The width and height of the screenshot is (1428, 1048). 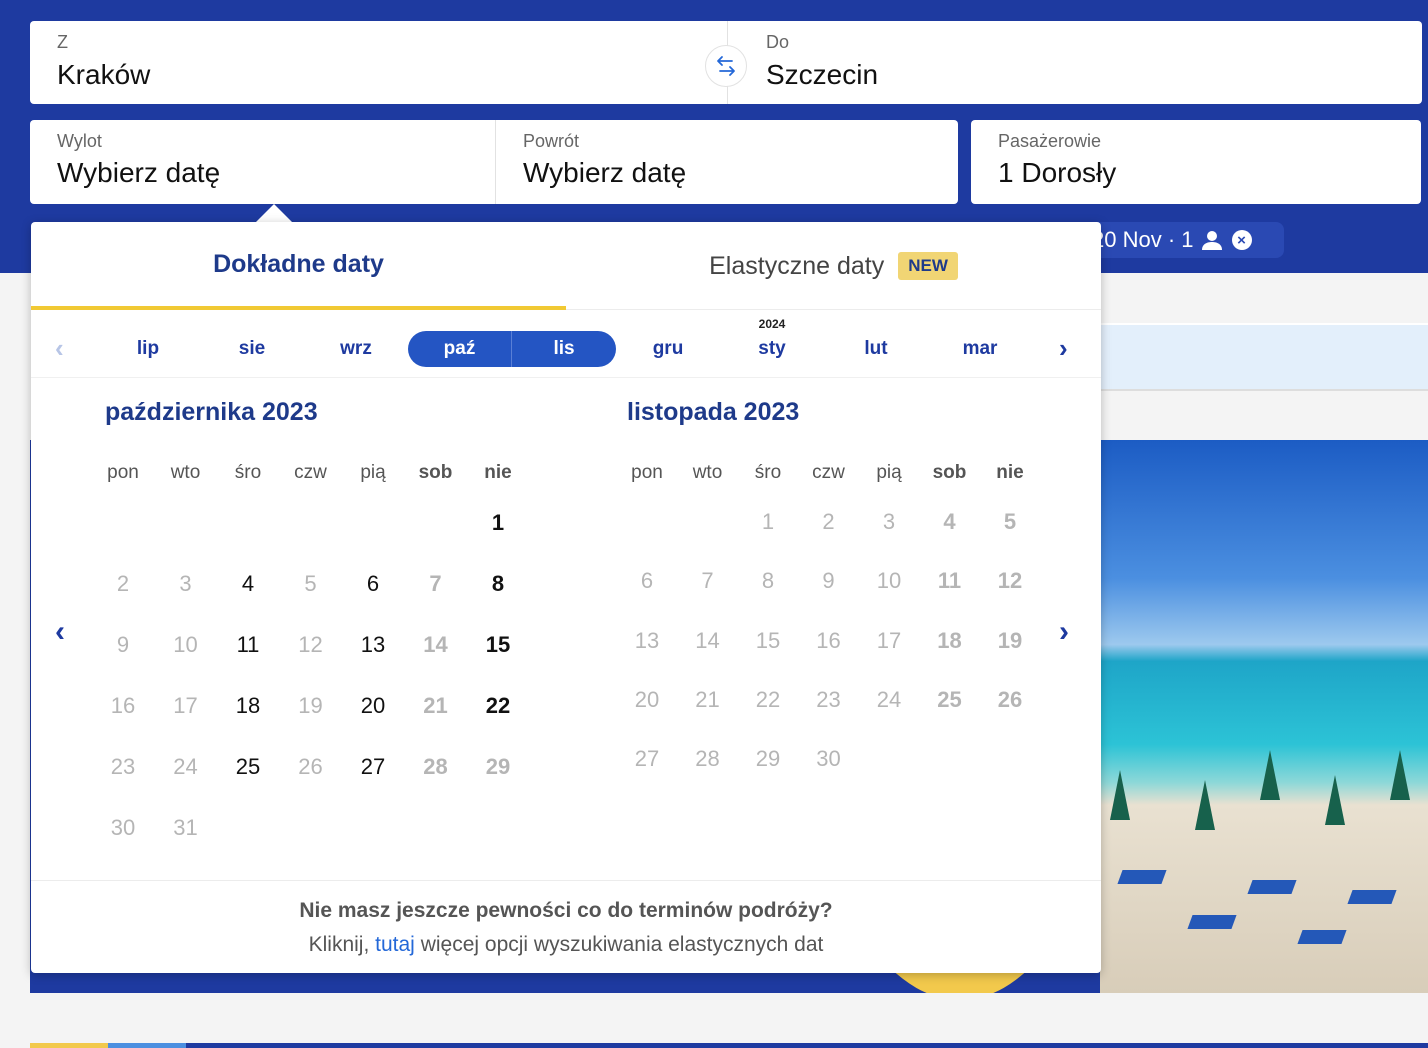 I want to click on weekday-header: sob, so click(x=949, y=472).